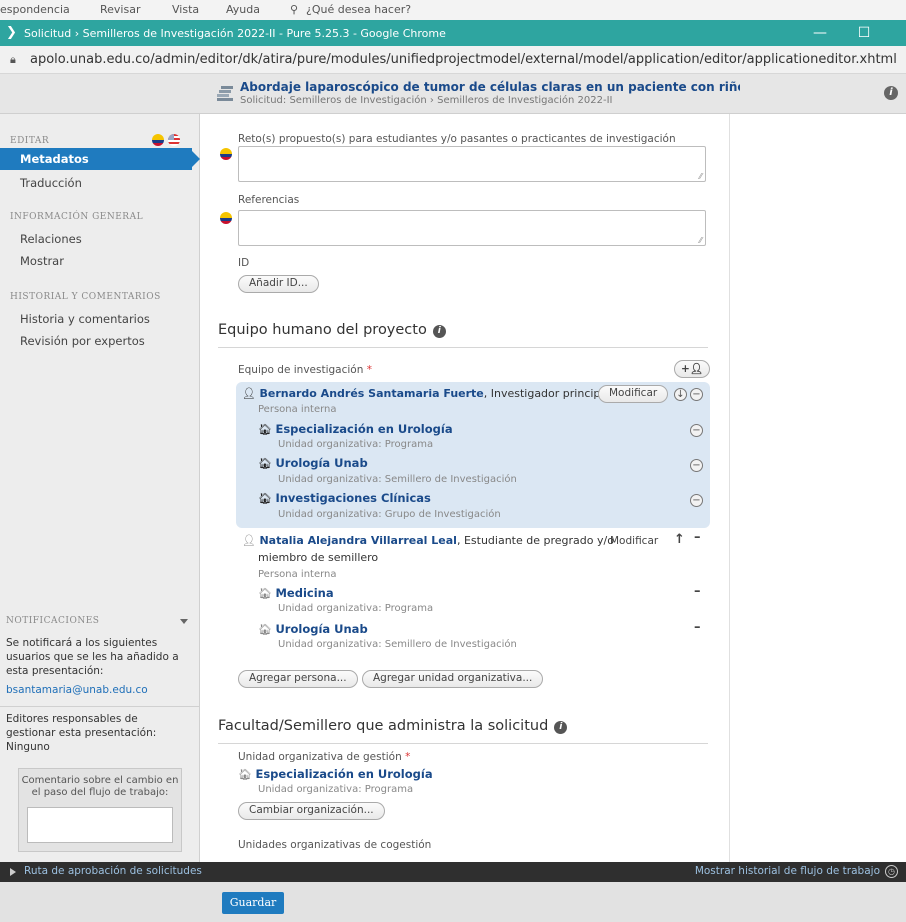  Describe the element at coordinates (174, 140) in the screenshot. I see `flag-usa-icon` at that location.